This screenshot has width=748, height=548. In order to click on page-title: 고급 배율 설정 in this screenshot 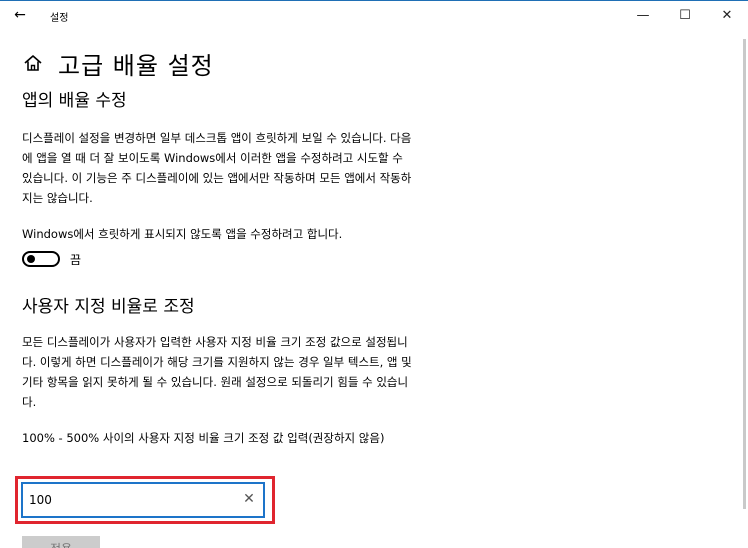, I will do `click(136, 65)`.